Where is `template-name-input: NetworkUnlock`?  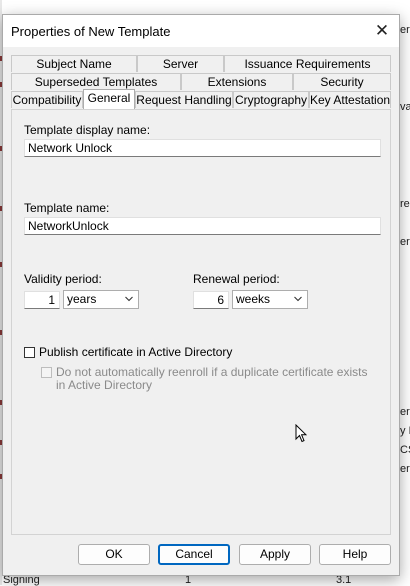 template-name-input: NetworkUnlock is located at coordinates (202, 226).